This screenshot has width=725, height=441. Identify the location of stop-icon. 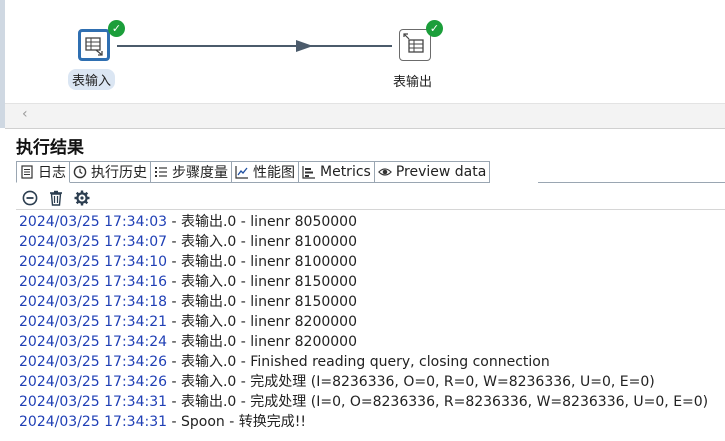
(30, 198).